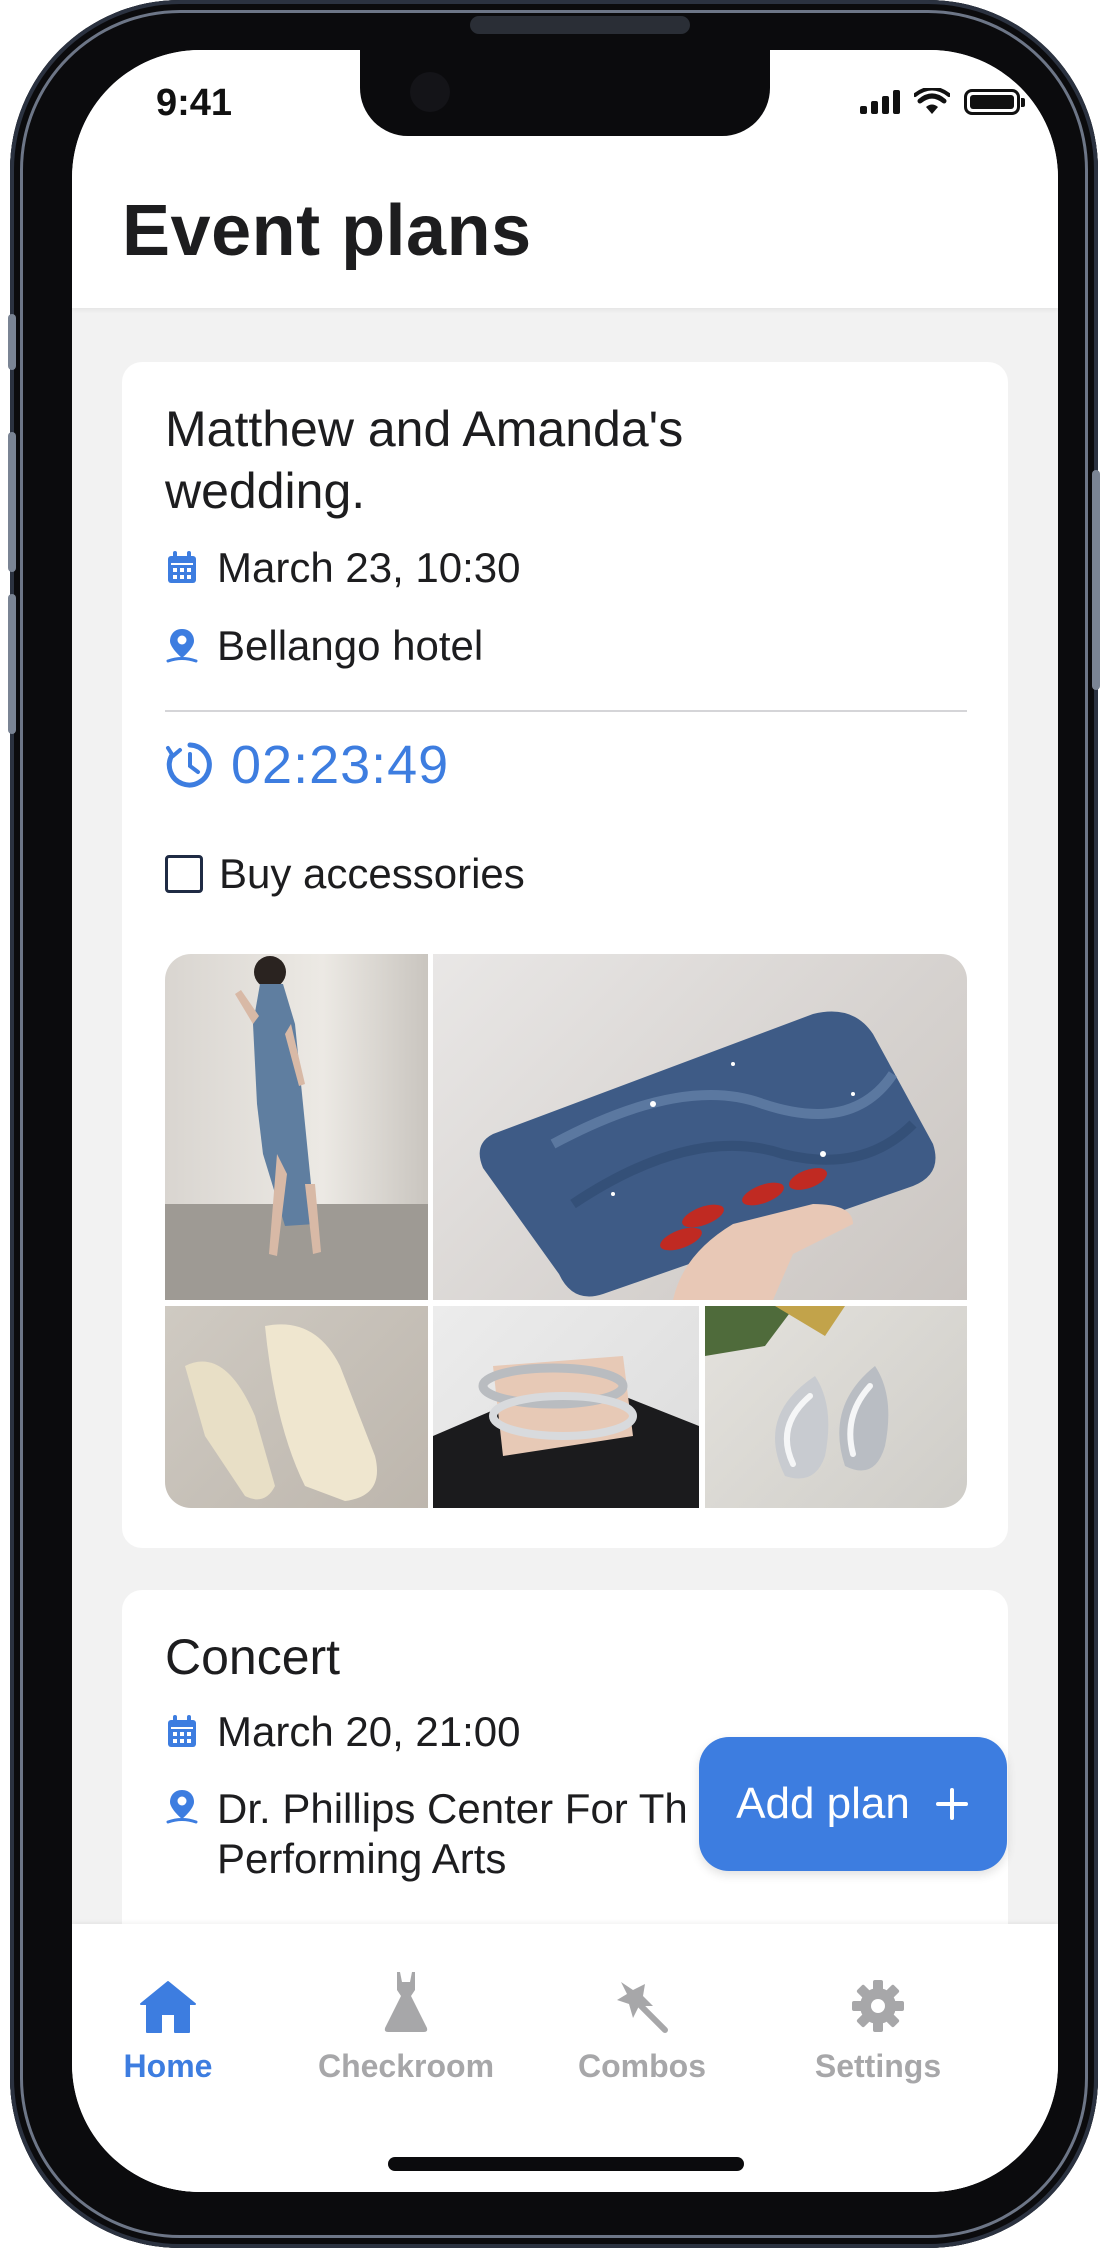  Describe the element at coordinates (189, 765) in the screenshot. I see `timer-icon` at that location.